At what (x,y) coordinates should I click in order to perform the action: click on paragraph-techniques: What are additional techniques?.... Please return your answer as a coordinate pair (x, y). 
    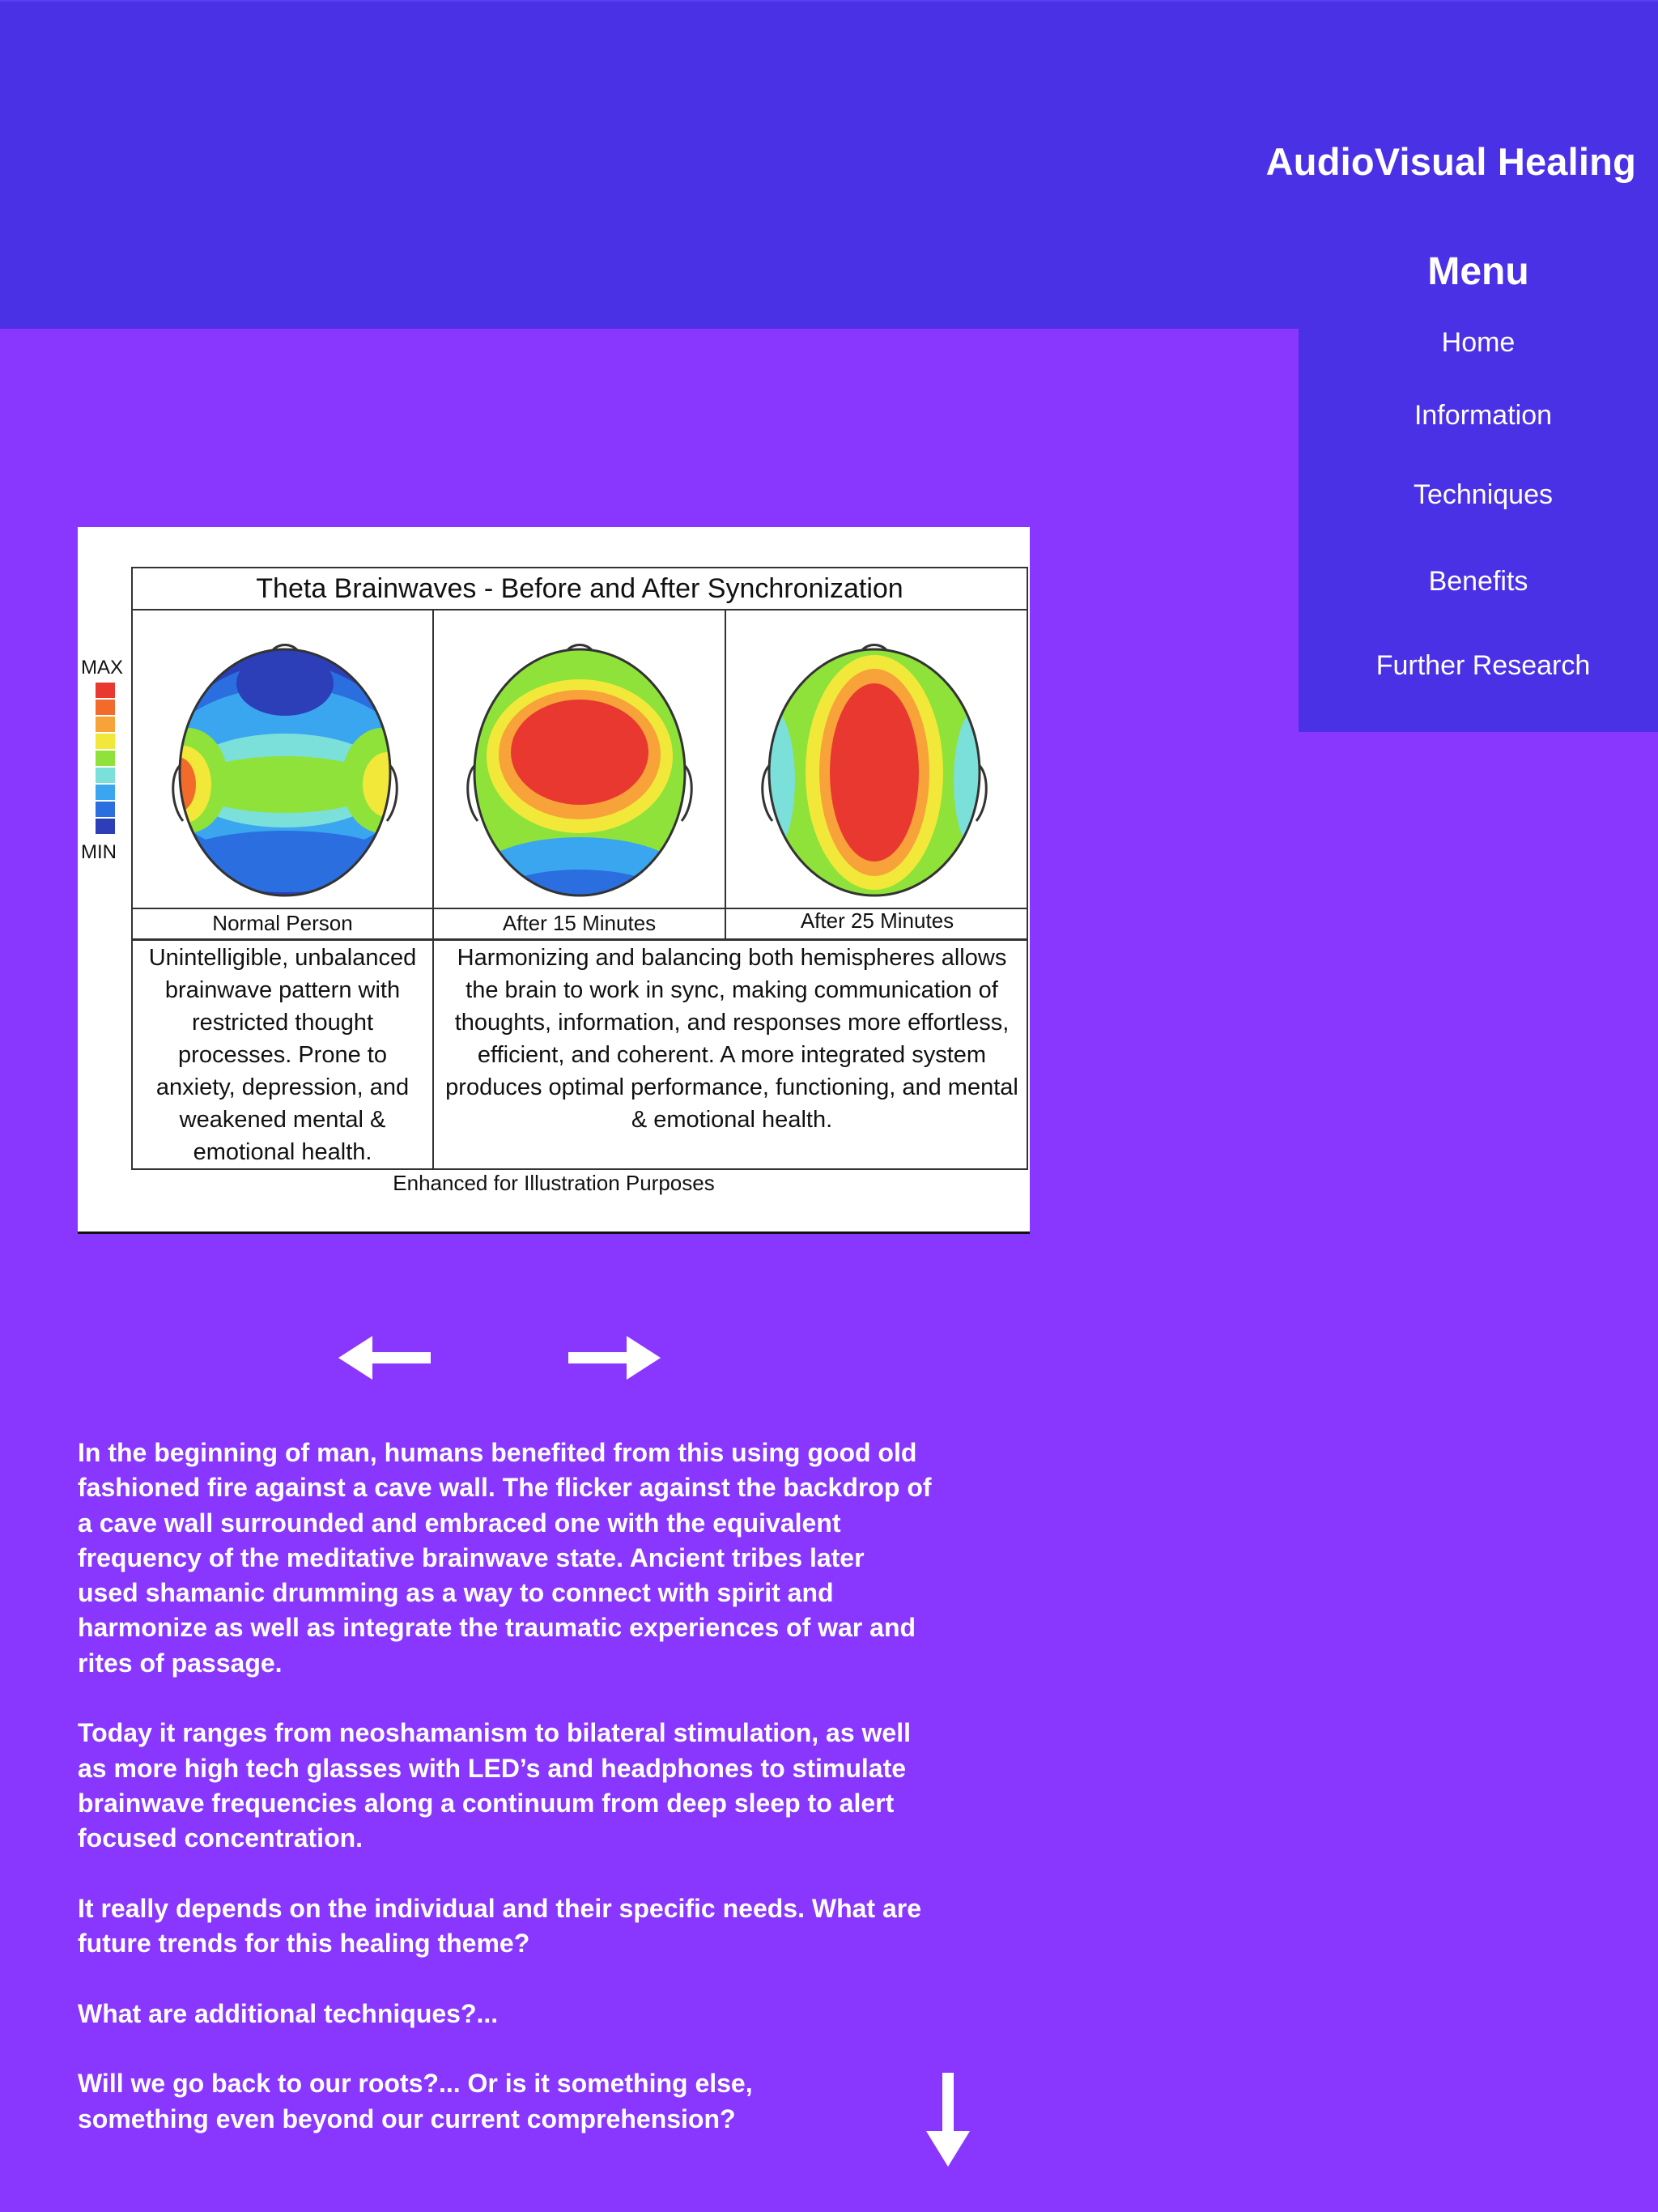
    Looking at the image, I should click on (288, 2013).